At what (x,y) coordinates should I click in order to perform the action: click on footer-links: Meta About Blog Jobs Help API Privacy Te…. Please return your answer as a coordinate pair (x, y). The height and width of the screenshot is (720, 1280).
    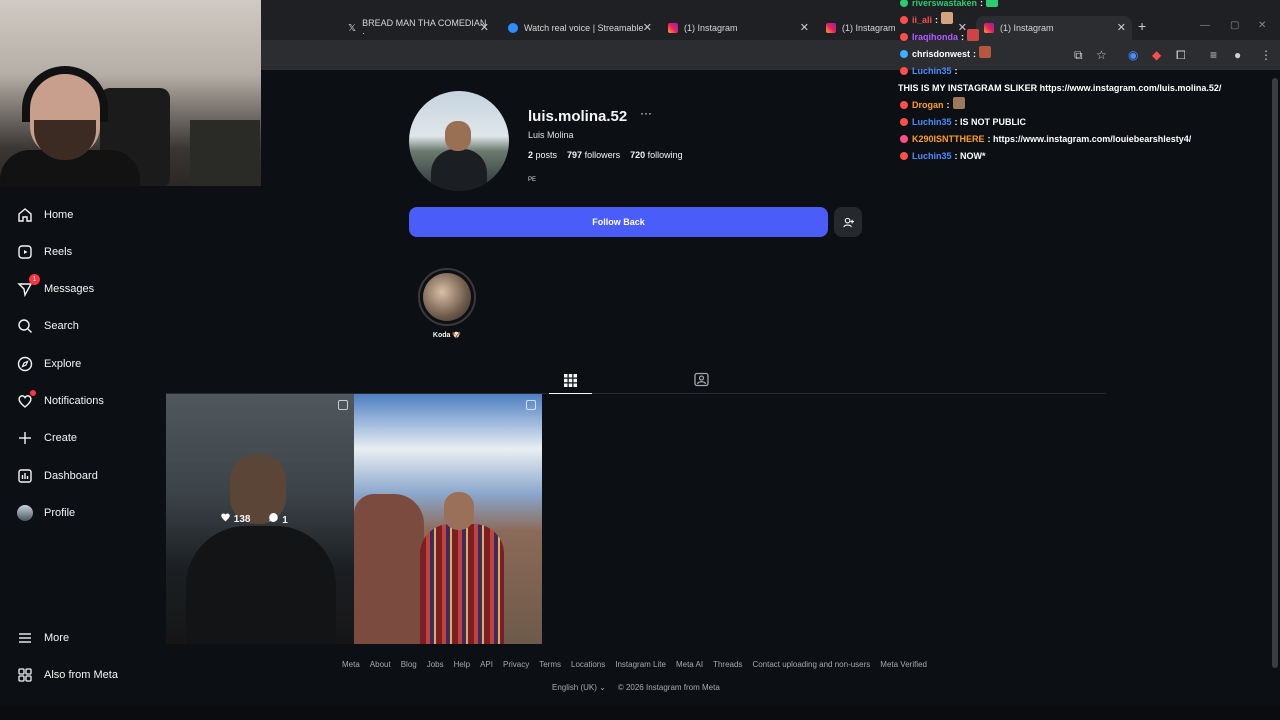
    Looking at the image, I should click on (642, 664).